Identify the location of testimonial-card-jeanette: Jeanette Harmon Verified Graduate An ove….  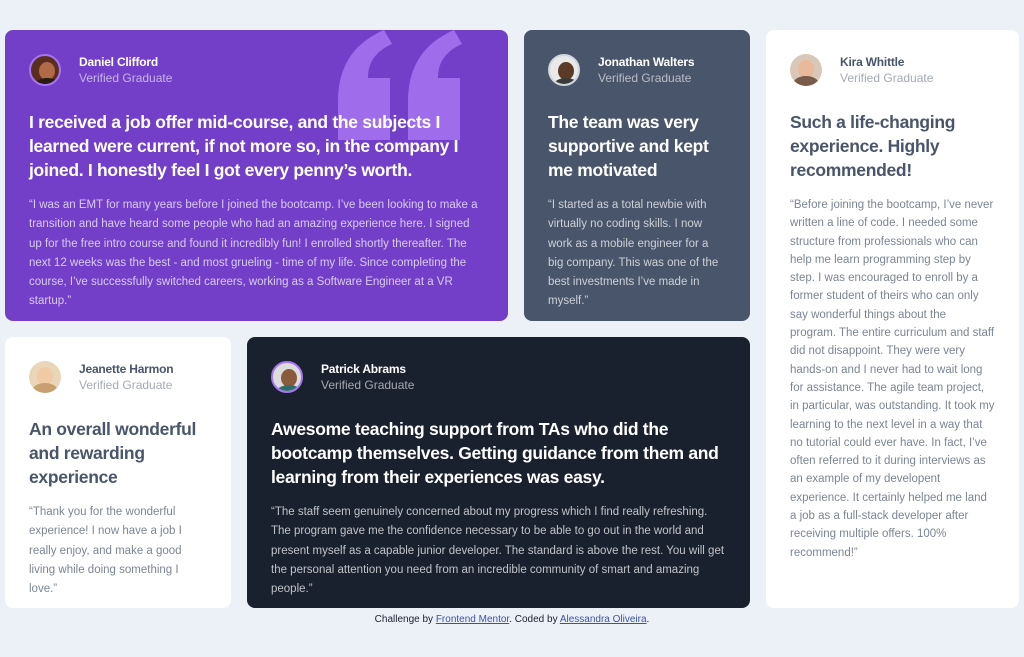
(118, 472).